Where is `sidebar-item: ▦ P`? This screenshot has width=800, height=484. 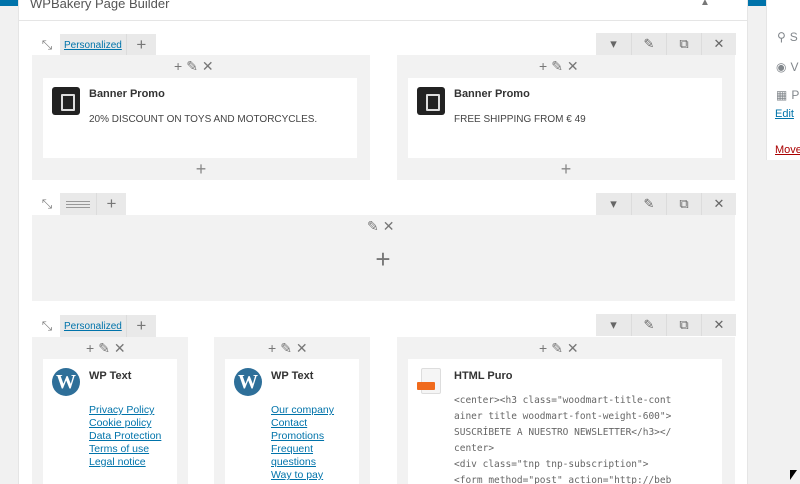 sidebar-item: ▦ P is located at coordinates (787, 95).